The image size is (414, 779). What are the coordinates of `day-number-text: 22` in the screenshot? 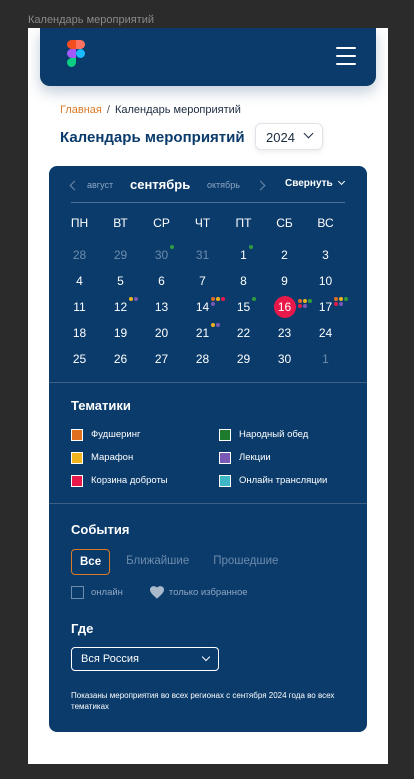 It's located at (243, 333).